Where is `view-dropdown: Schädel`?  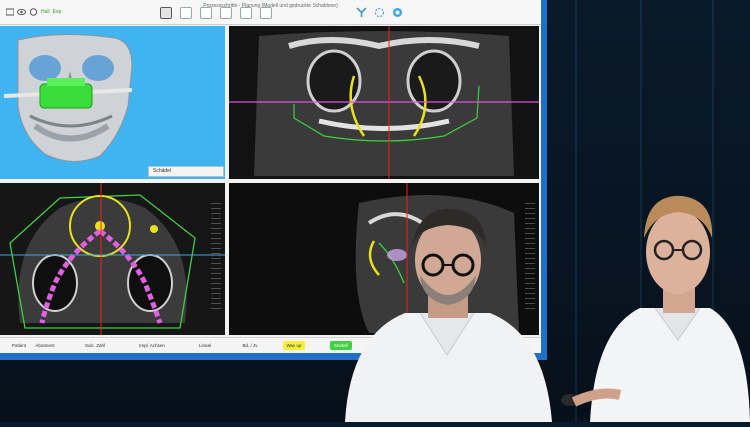
view-dropdown: Schädel is located at coordinates (186, 171).